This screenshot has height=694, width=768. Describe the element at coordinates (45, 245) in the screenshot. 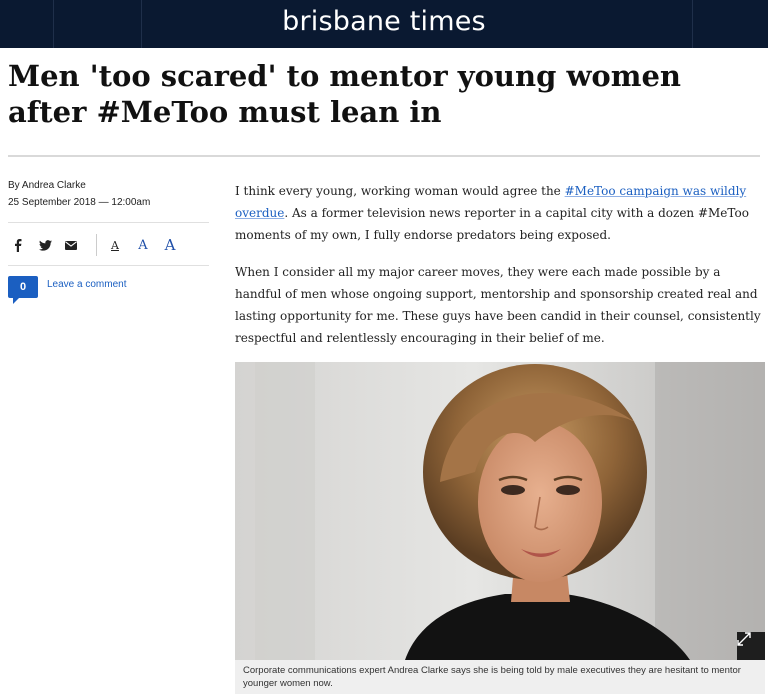

I see `twitter-icon` at that location.